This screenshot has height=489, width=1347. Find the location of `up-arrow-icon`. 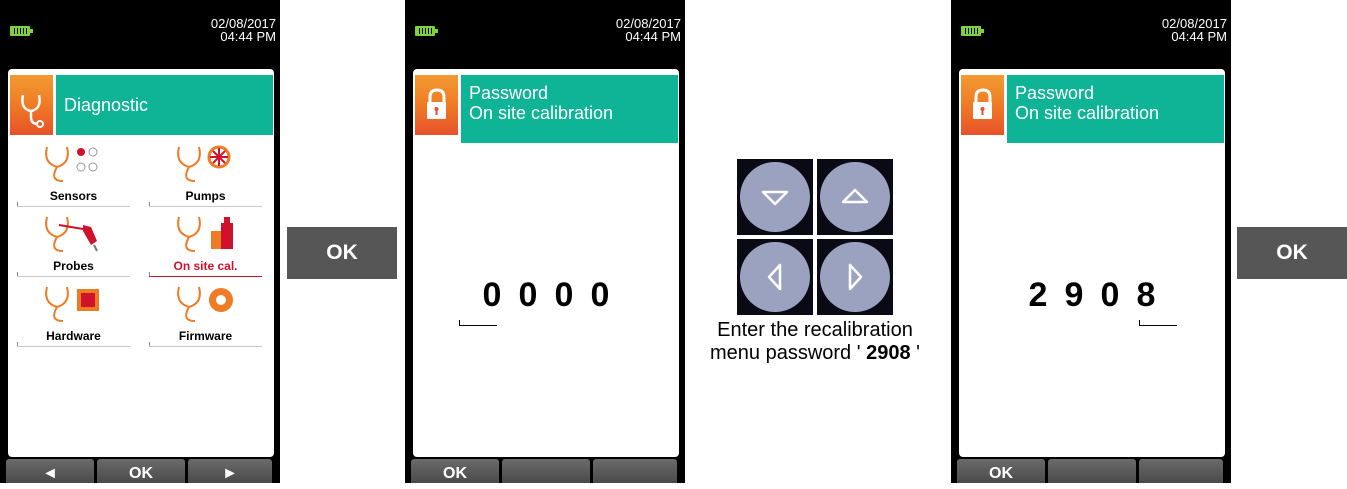

up-arrow-icon is located at coordinates (855, 196).